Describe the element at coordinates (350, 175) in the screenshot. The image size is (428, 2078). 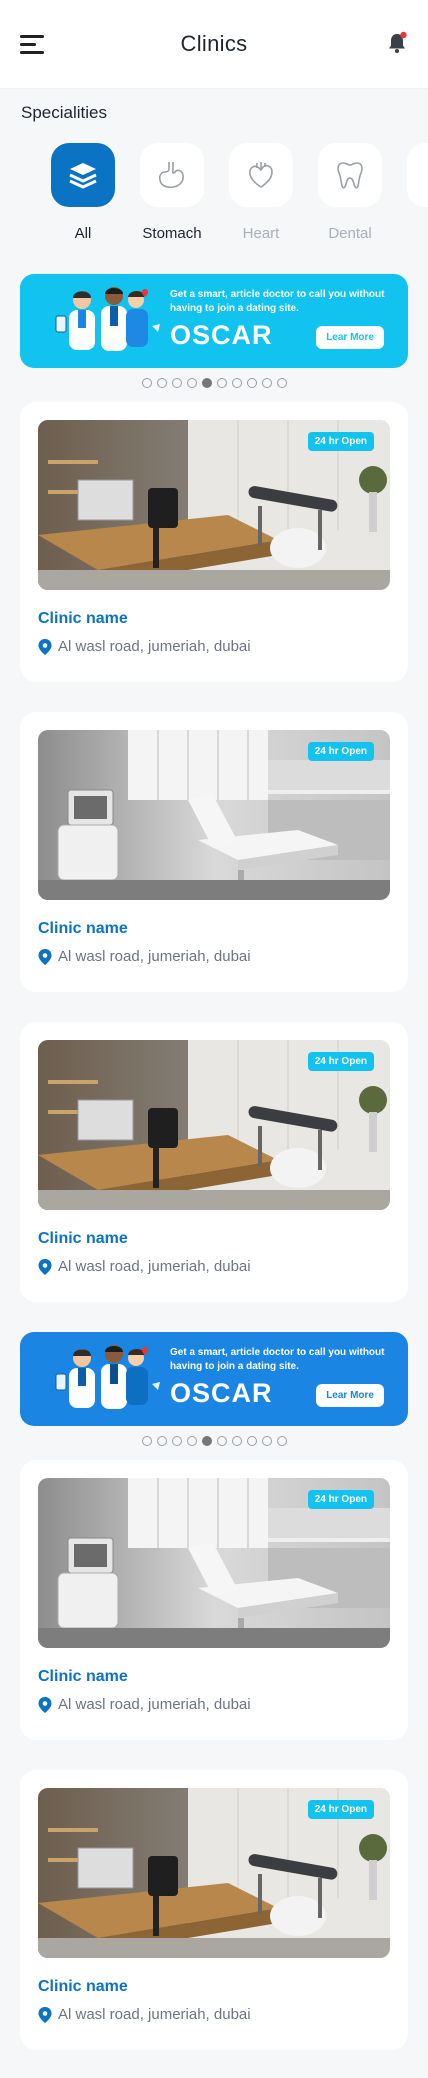
I see `tooth-icon` at that location.